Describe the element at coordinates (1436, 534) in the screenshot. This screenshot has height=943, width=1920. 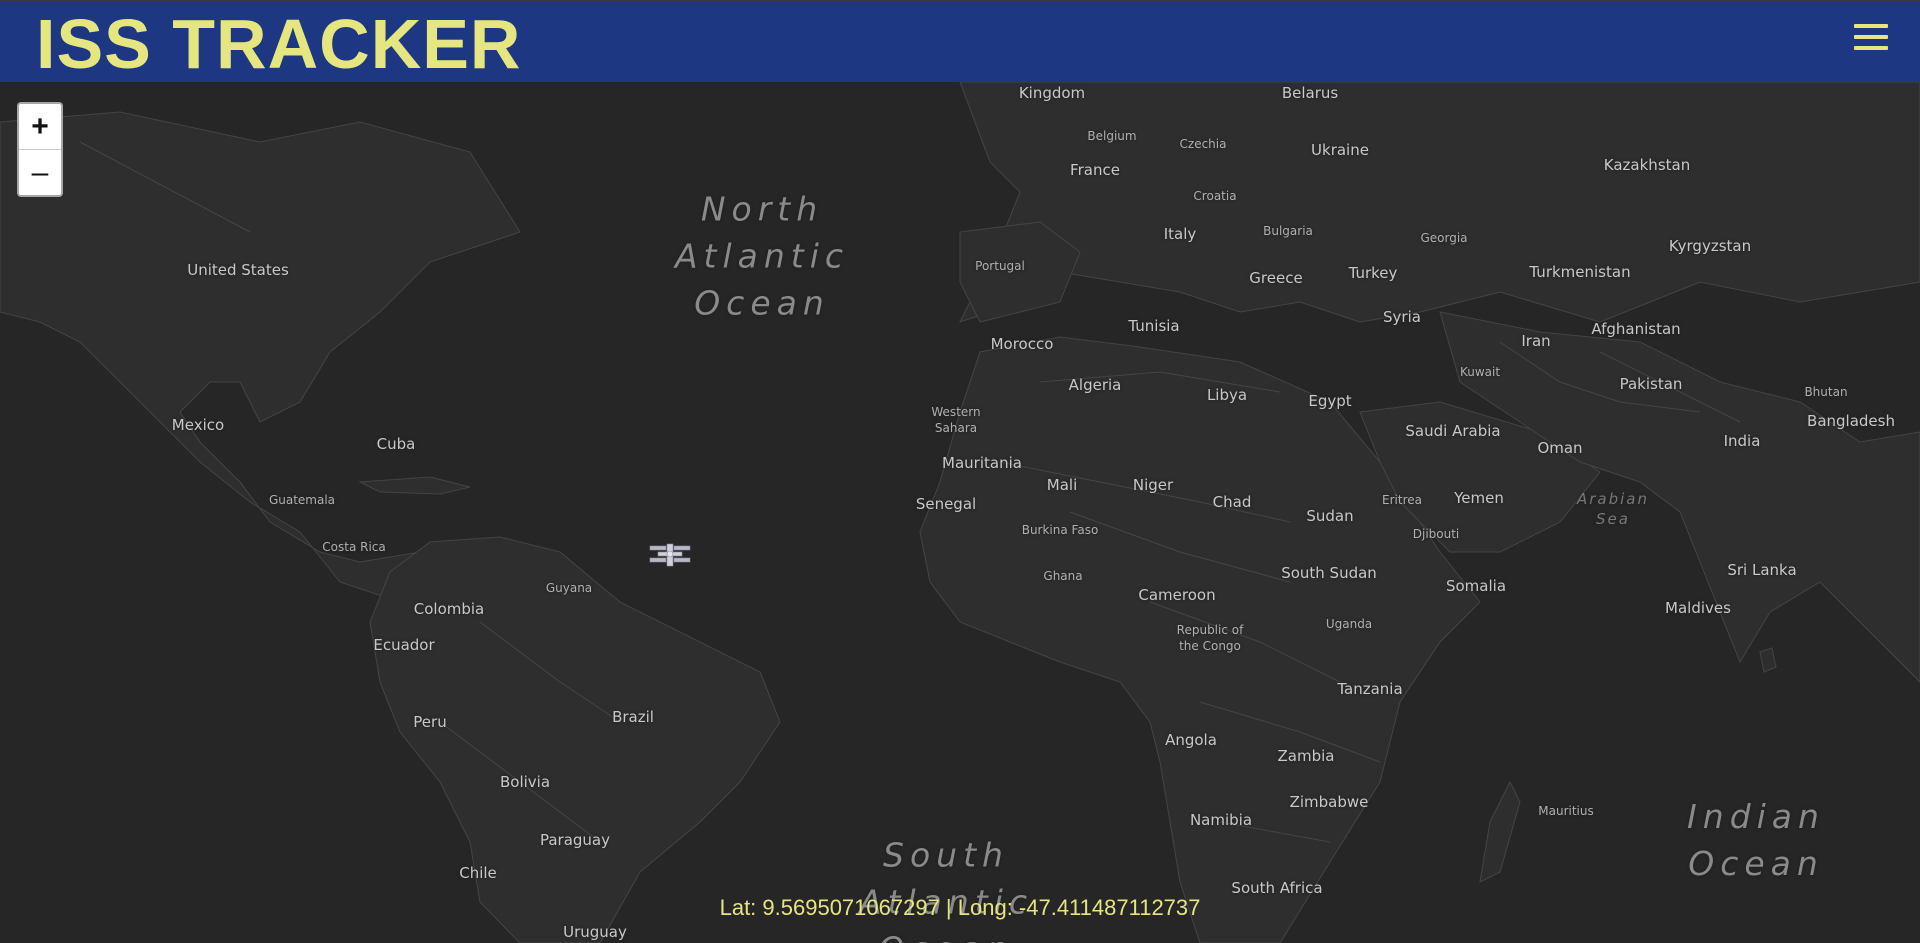
I see `label-djibouti: Djibouti` at that location.